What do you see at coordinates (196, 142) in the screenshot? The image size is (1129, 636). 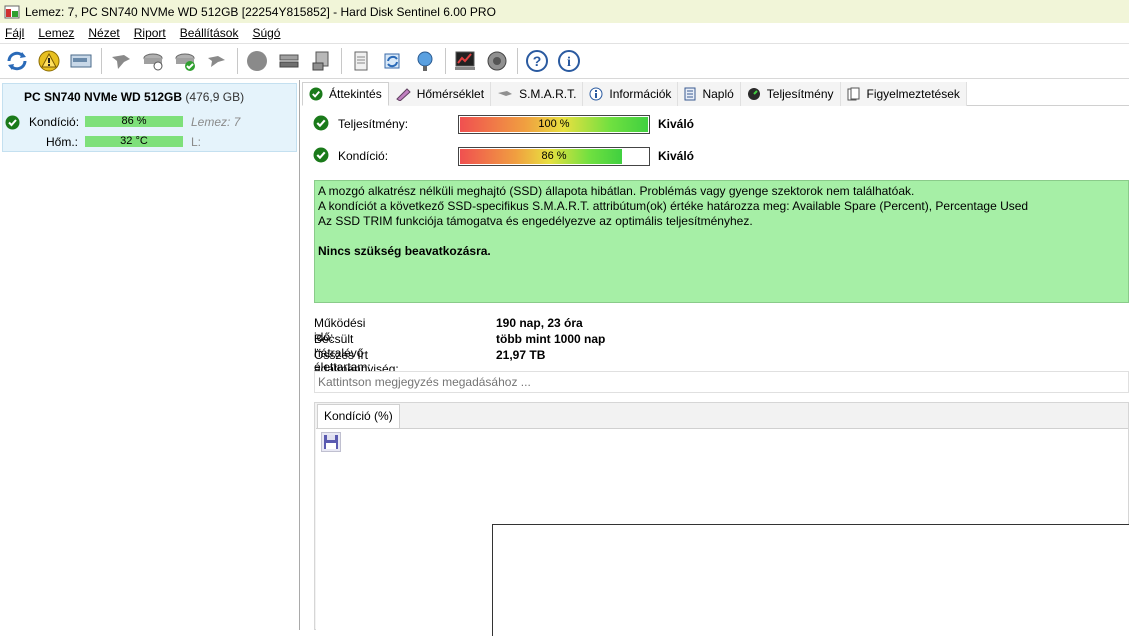 I see `drive-letter: L:` at bounding box center [196, 142].